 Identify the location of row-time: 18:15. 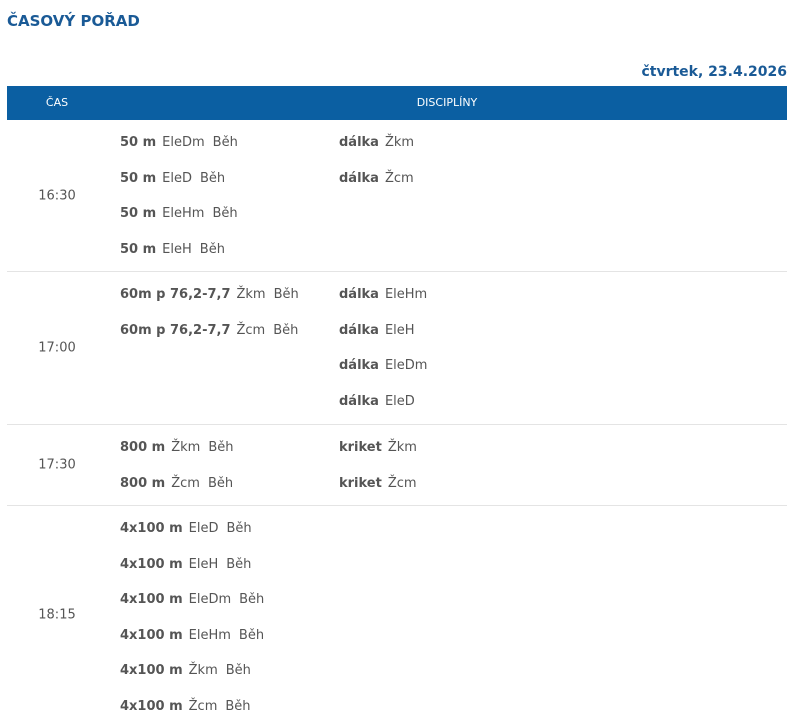
(57, 614).